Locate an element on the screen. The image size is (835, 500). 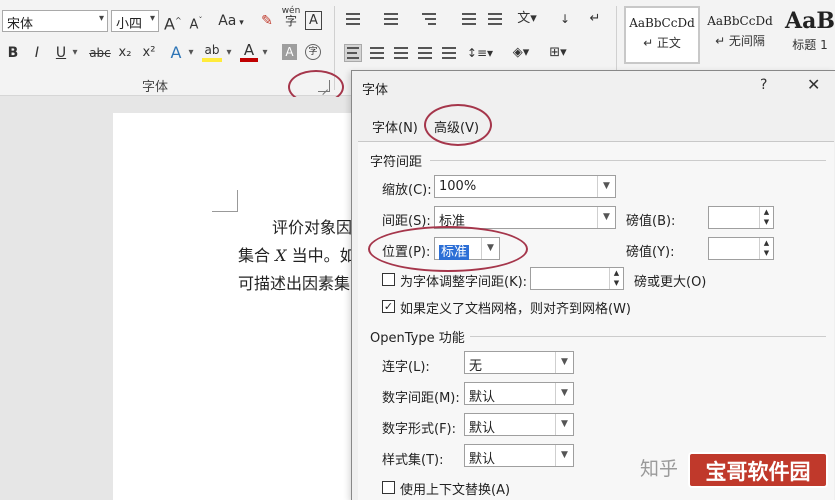
kerning-checkbox is located at coordinates (388, 279).